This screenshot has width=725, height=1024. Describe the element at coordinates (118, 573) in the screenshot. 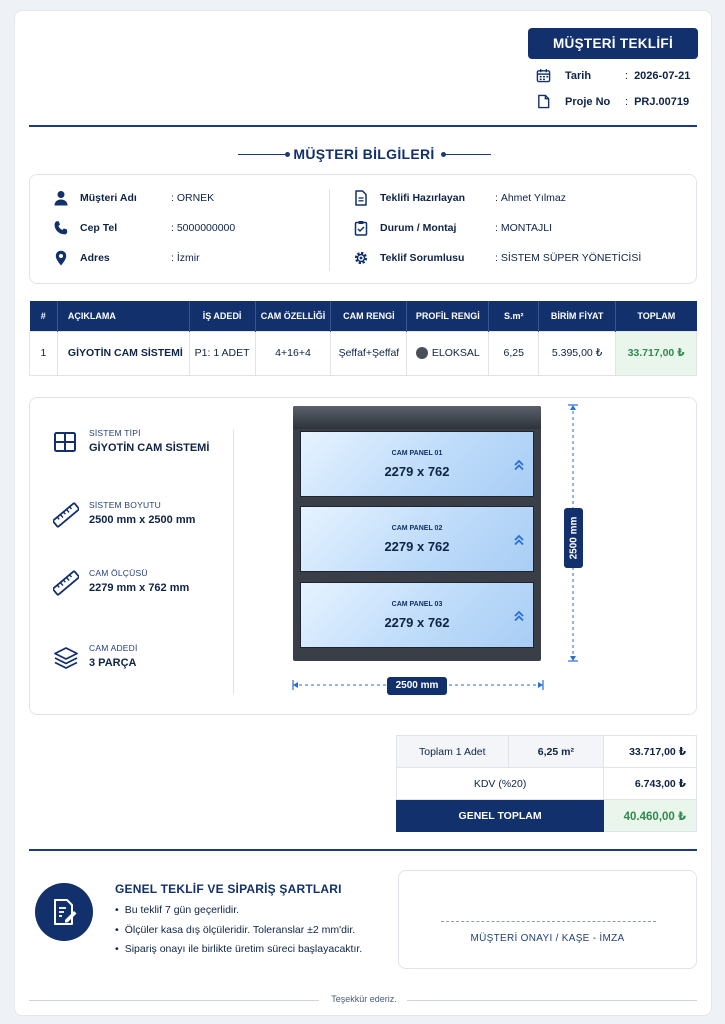

I see `spec-label: CAM ÖLÇÜSÜ` at that location.